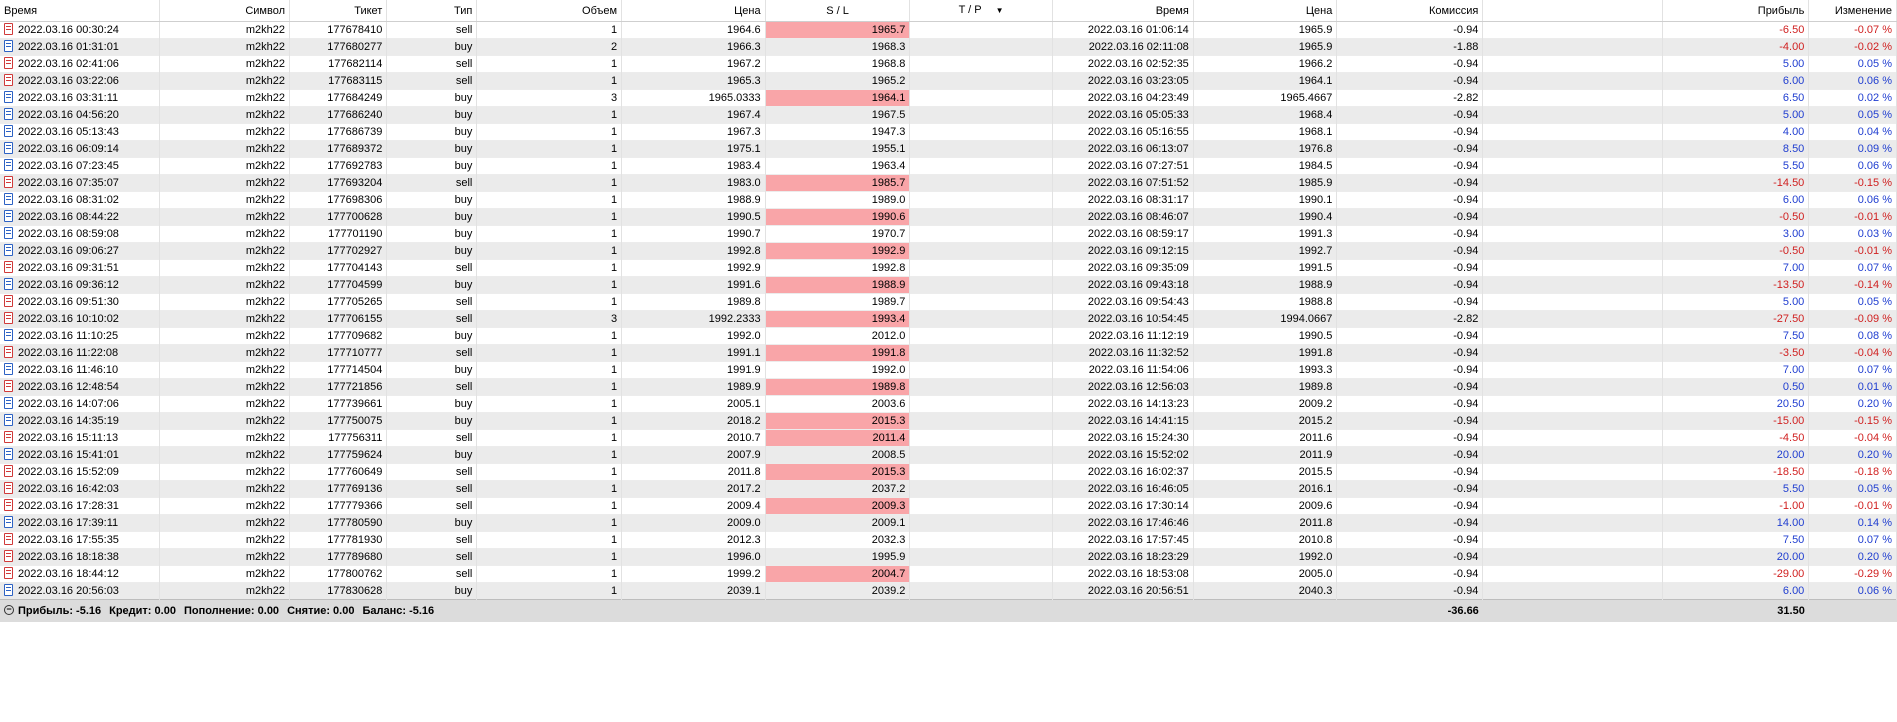 The height and width of the screenshot is (722, 1897). What do you see at coordinates (1852, 557) in the screenshot?
I see `cell-change: 0.20 %` at bounding box center [1852, 557].